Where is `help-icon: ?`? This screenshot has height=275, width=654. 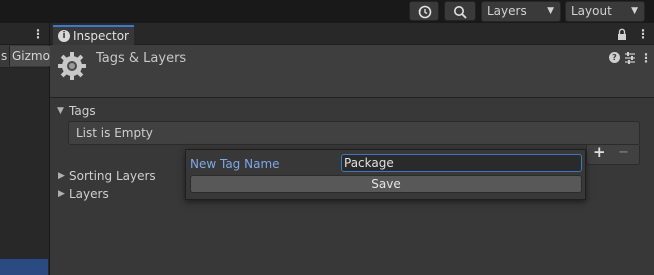 help-icon: ? is located at coordinates (614, 57).